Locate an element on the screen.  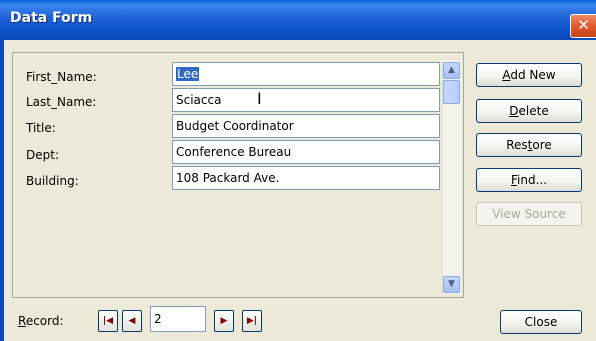
building-label: Building: is located at coordinates (52, 181).